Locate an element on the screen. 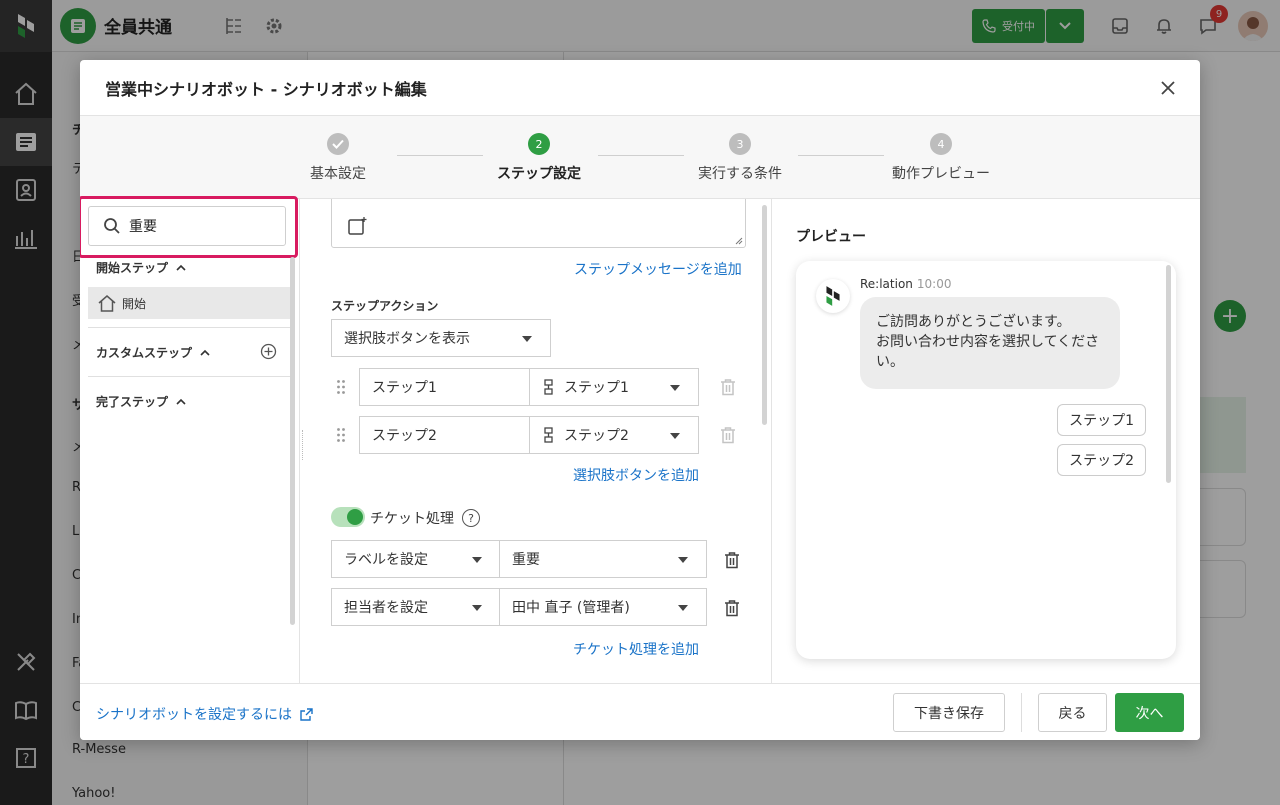 Image resolution: width=1280 pixels, height=805 pixels. message-line: お問い合わせ内容を選択してください。 is located at coordinates (988, 352).